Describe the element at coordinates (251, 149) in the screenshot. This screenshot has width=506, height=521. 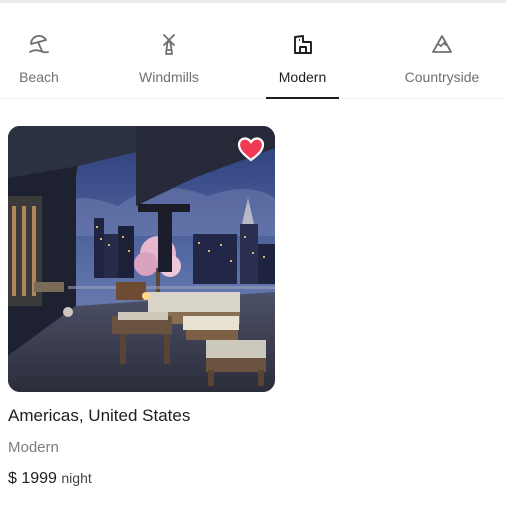
I see `favorite-heart-icon` at that location.